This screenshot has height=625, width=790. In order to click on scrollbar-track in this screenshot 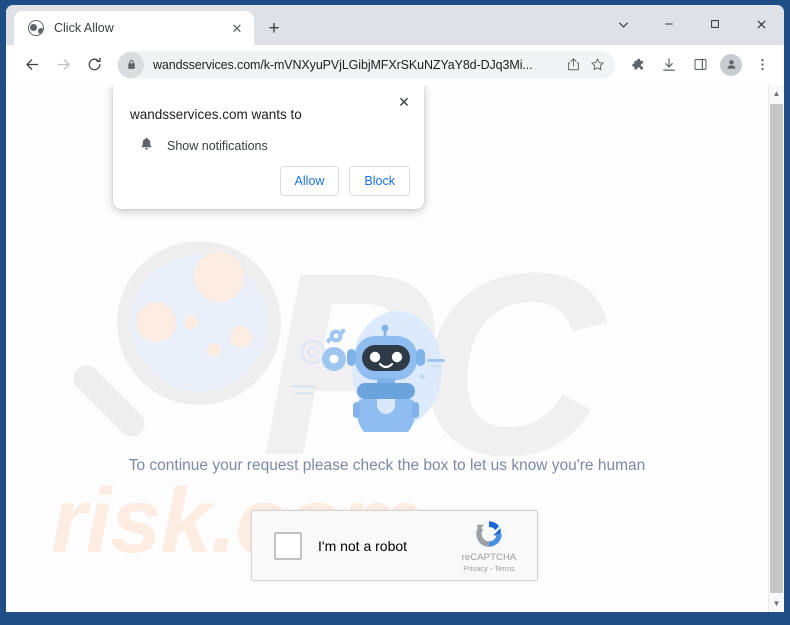, I will do `click(777, 348)`.